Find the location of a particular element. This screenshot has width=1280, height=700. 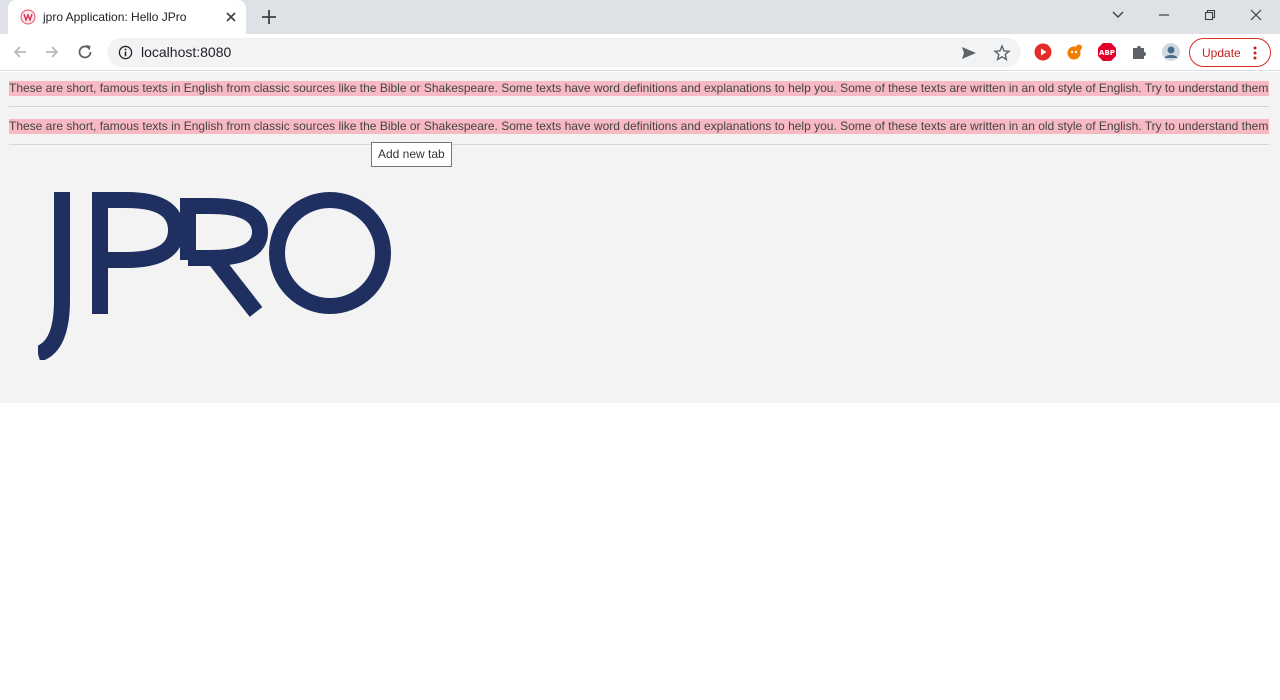

update-button: Update is located at coordinates (1230, 52).